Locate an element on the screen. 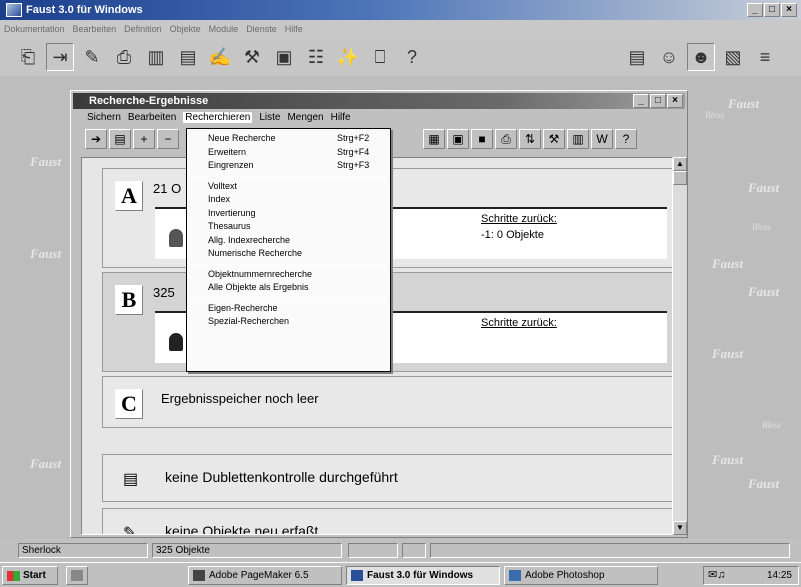 Image resolution: width=801 pixels, height=587 pixels. exit-door-icon: ⎗ is located at coordinates (28, 57).